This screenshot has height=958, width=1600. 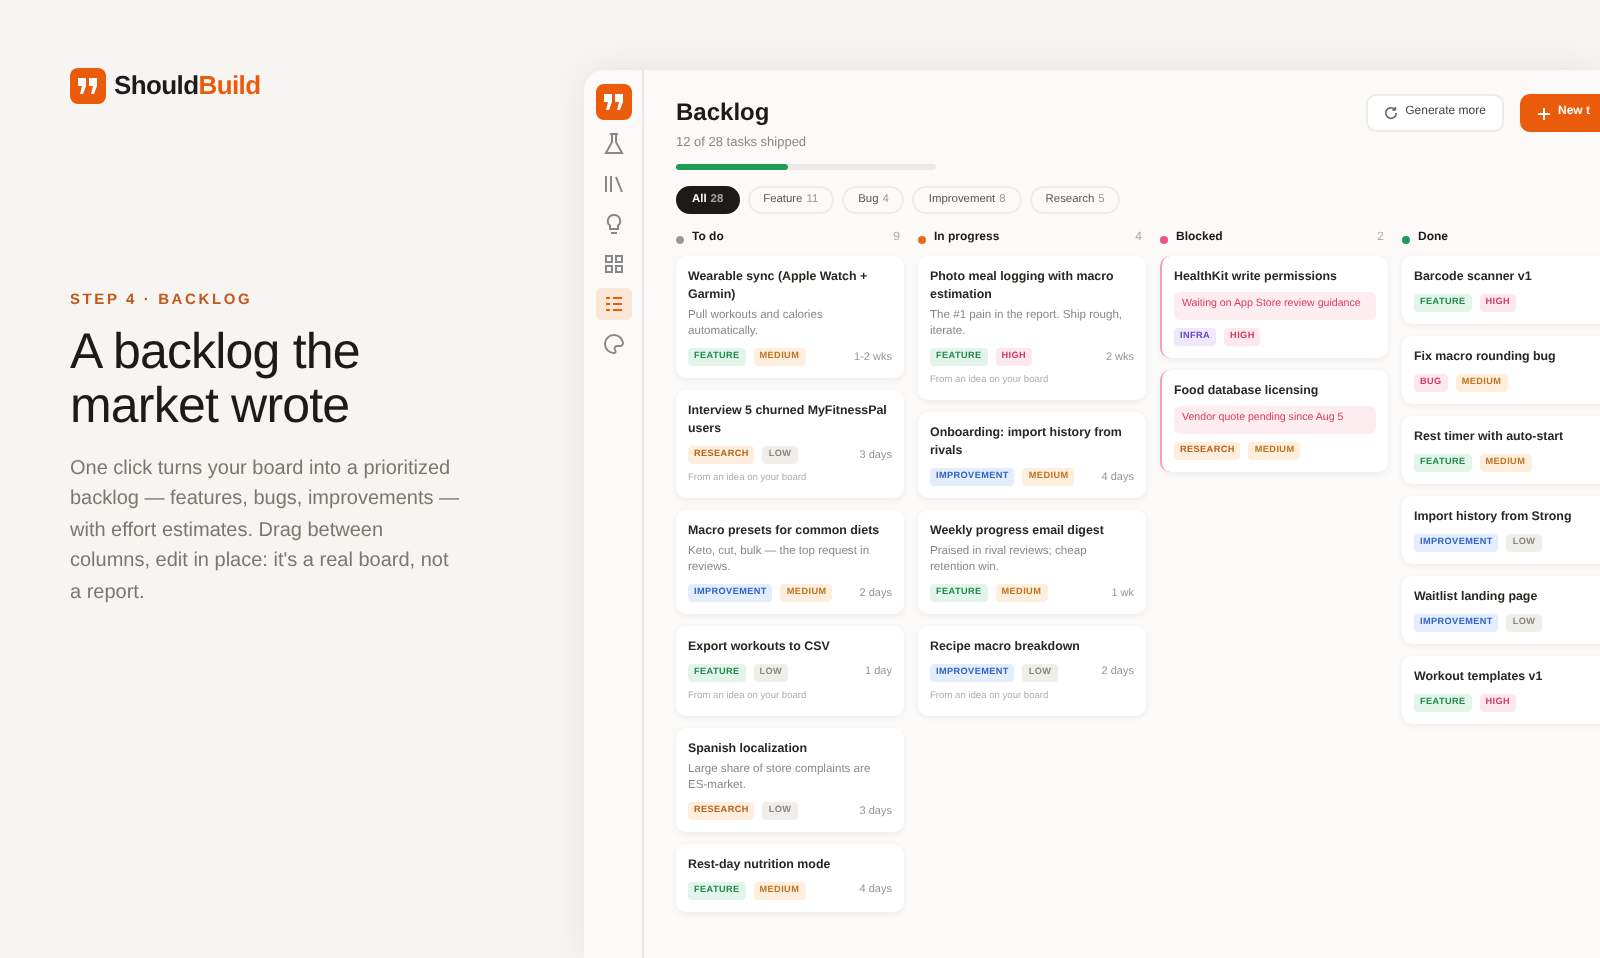 I want to click on list-icon, so click(x=613, y=304).